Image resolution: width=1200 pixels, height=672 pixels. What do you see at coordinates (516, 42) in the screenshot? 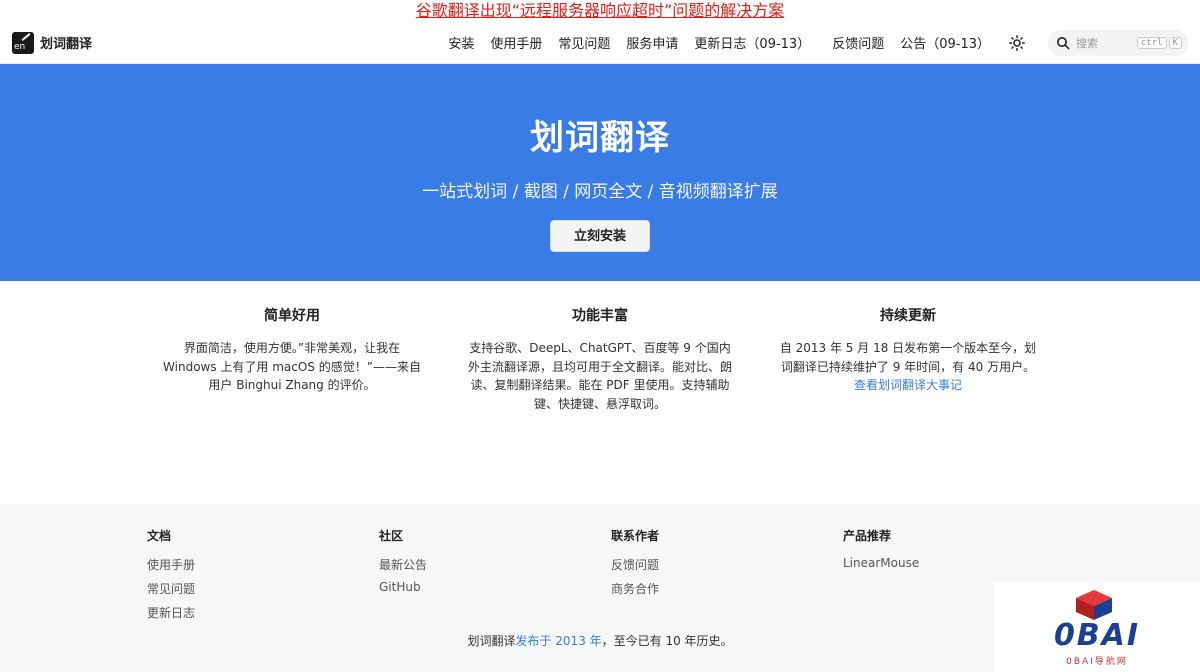
I see `nav-manual: 使用手册` at bounding box center [516, 42].